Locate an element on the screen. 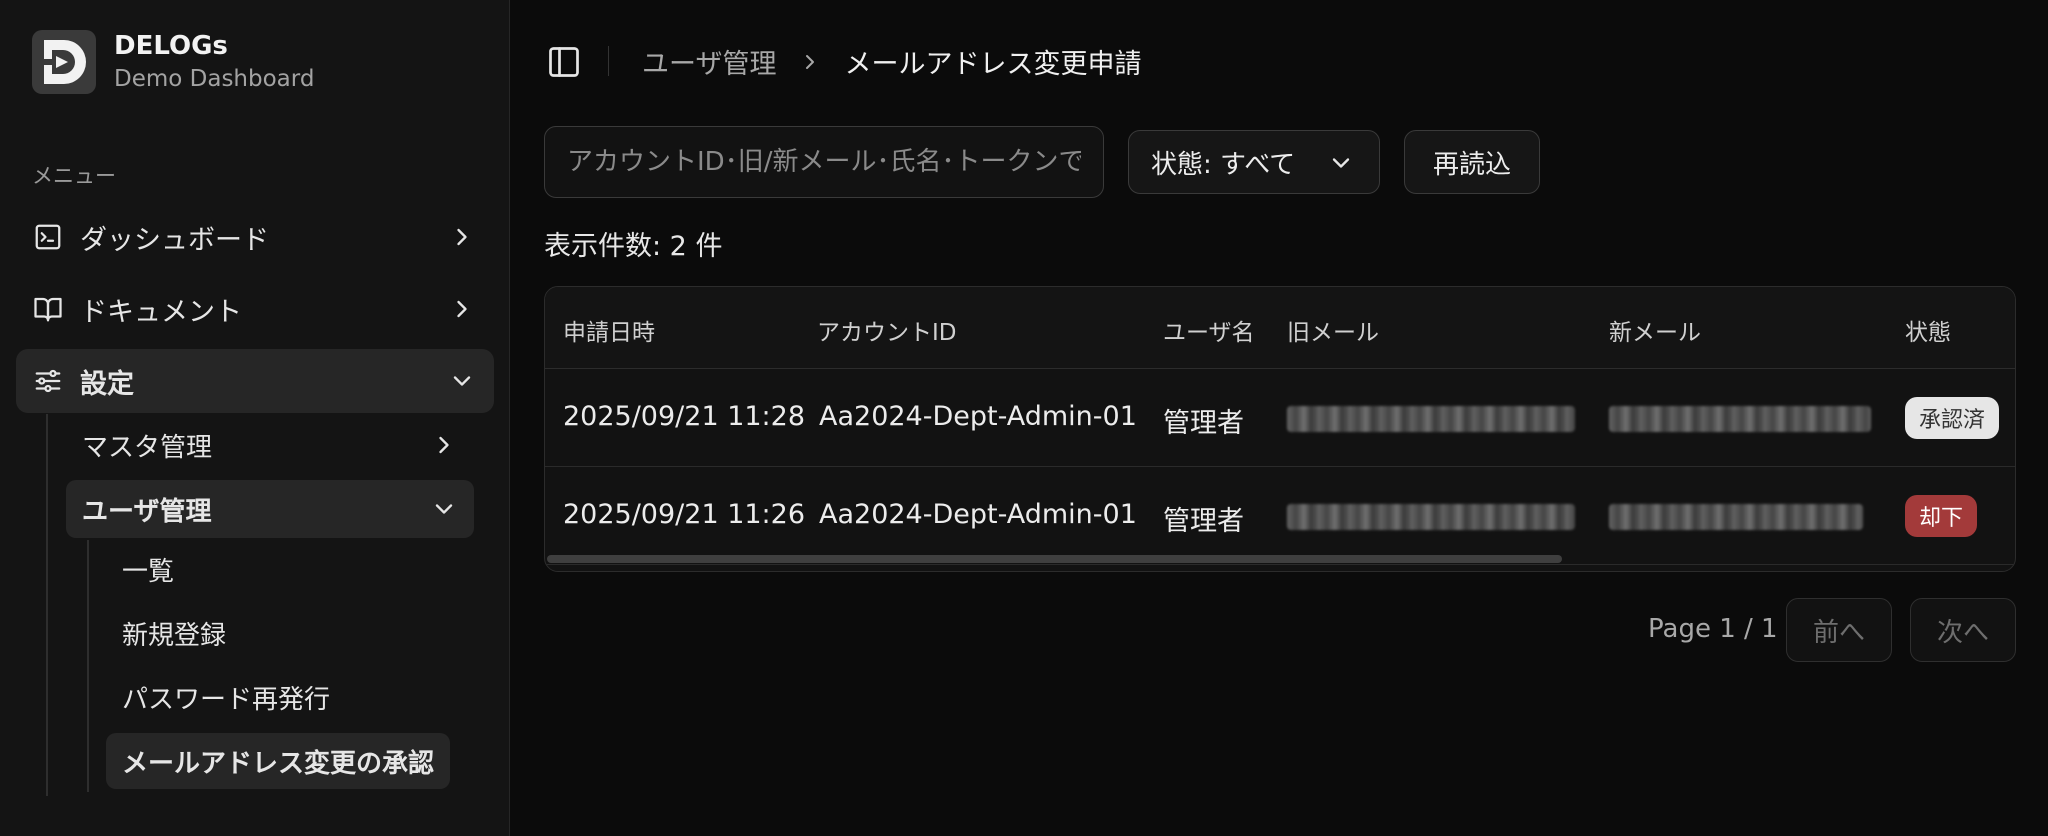 This screenshot has width=2048, height=836. search-input is located at coordinates (824, 162).